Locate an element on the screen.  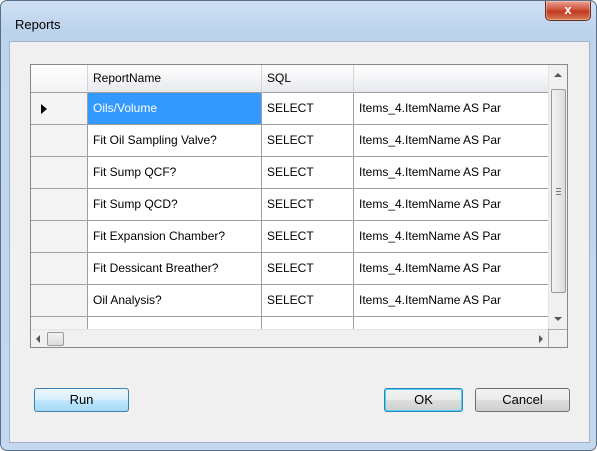
cancel-button: Cancel is located at coordinates (522, 400).